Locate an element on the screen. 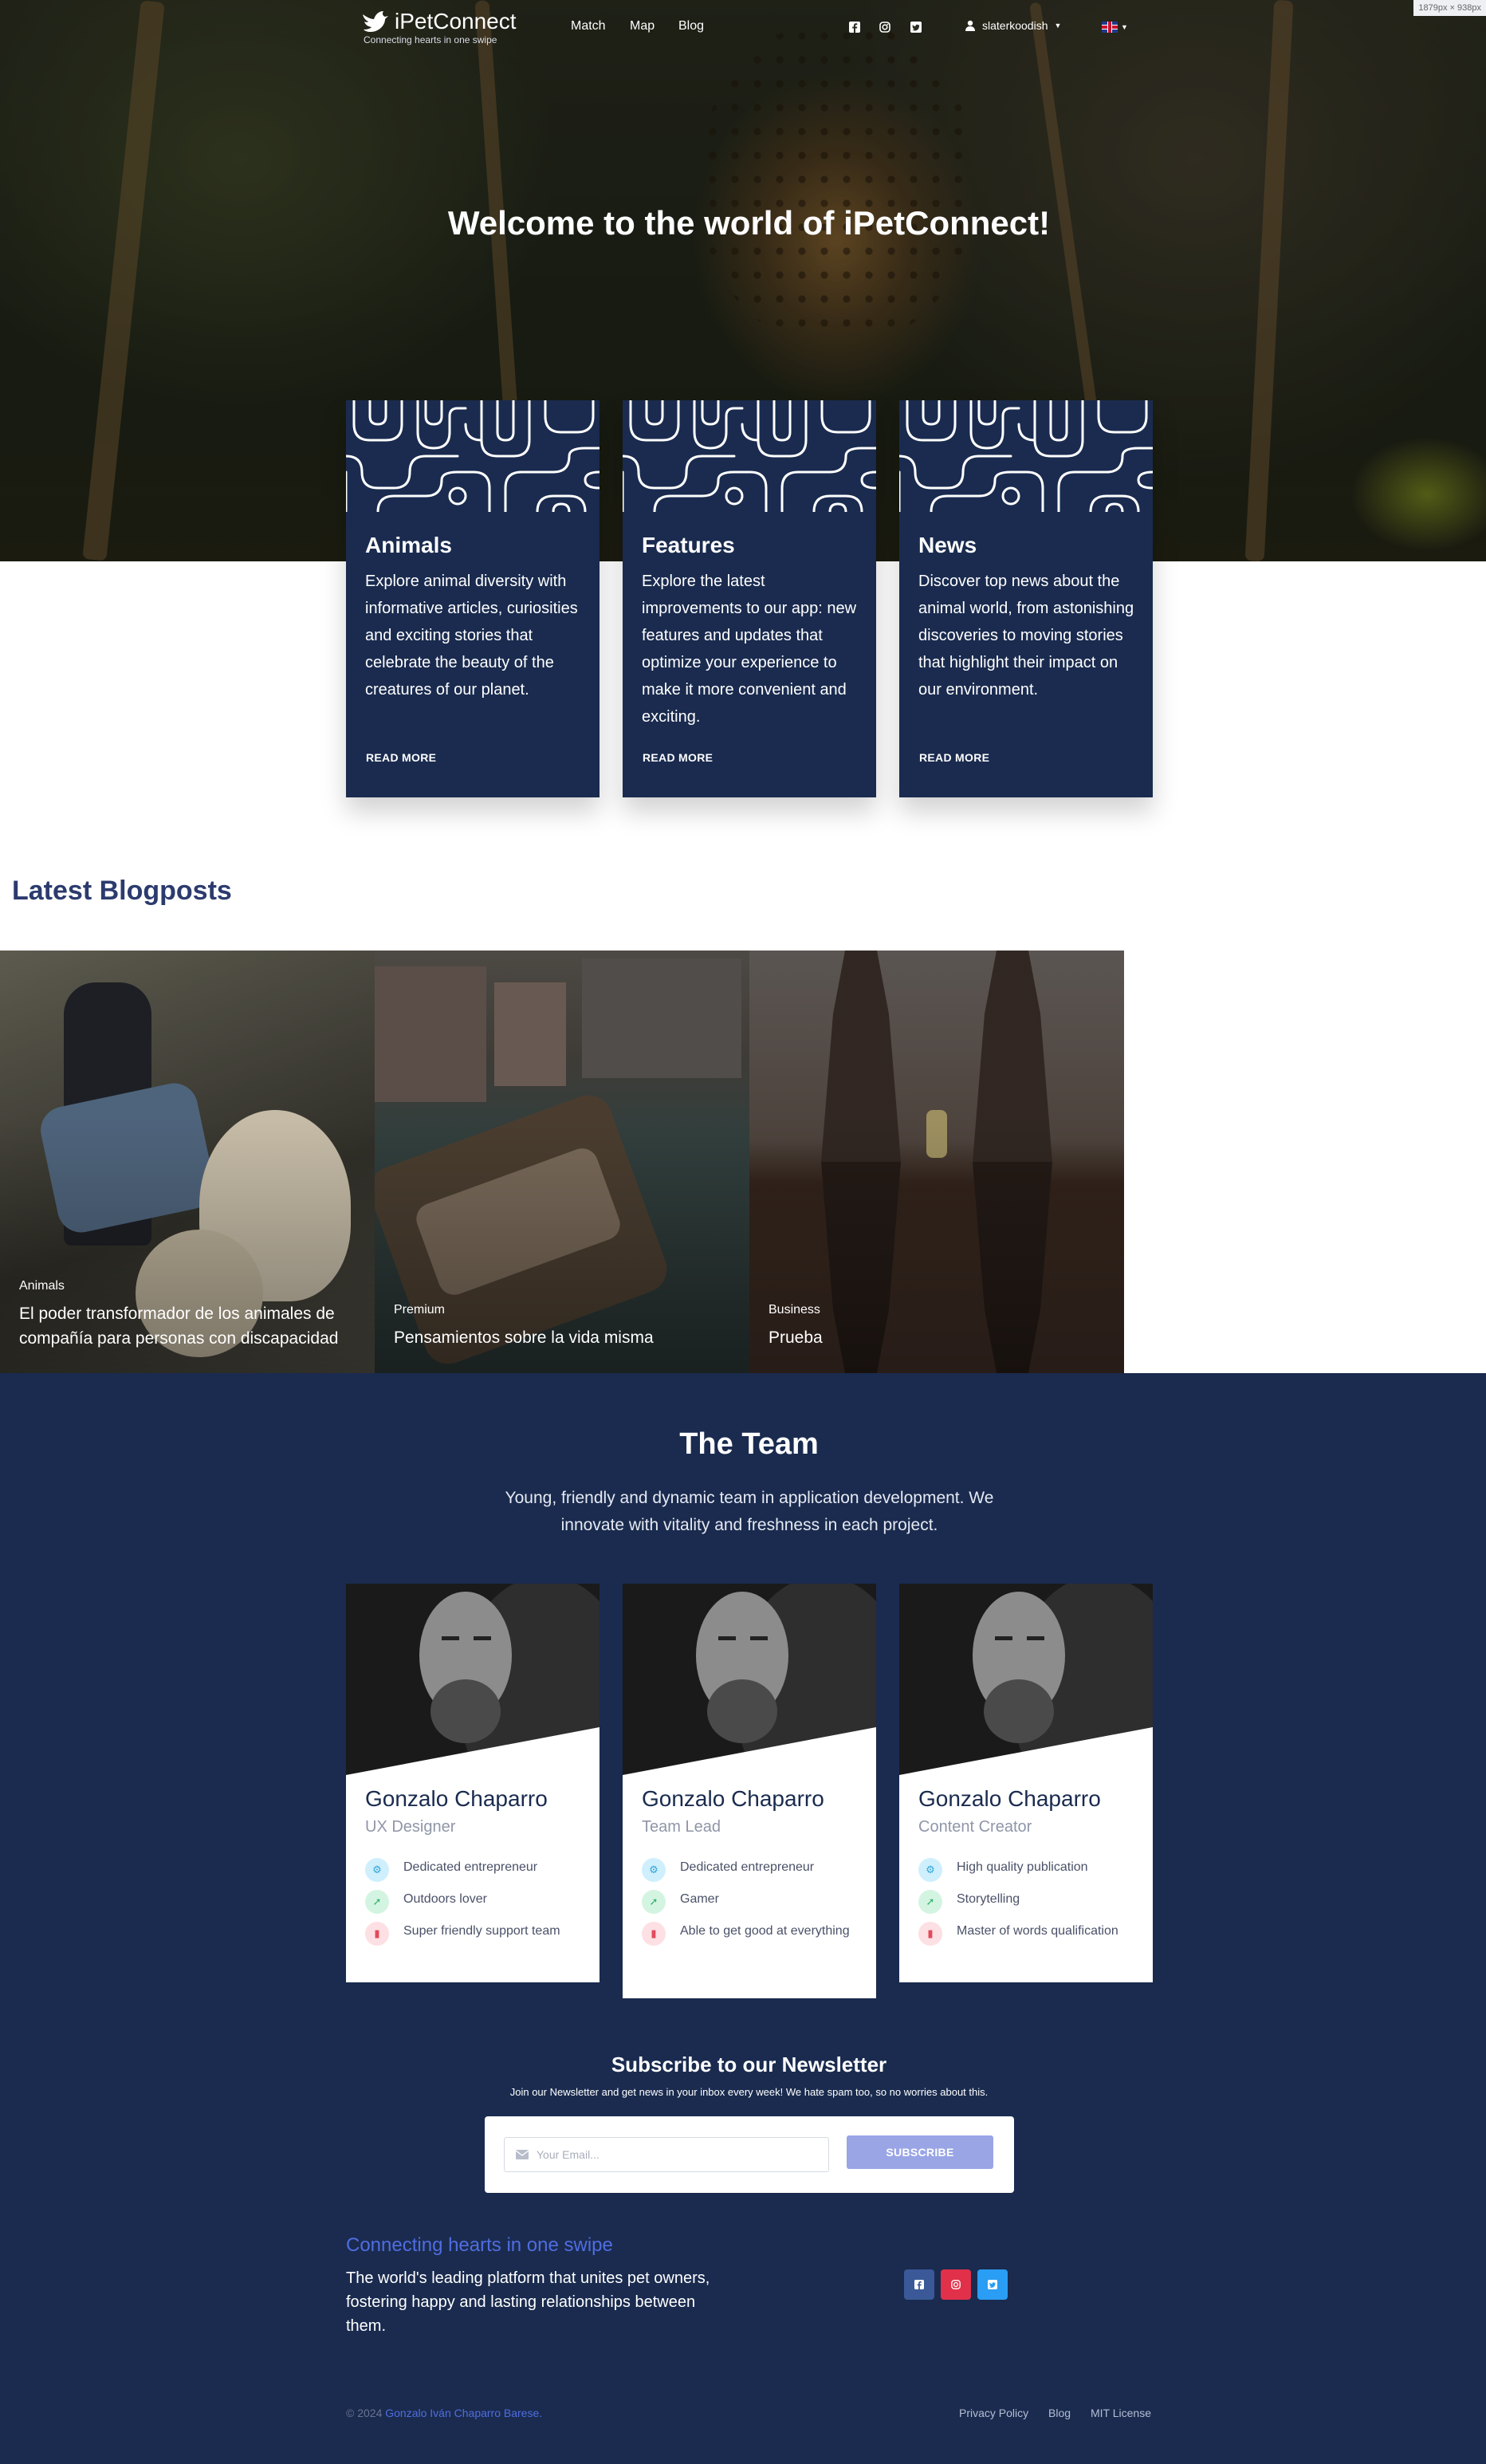 The width and height of the screenshot is (1486, 2464). brand-tagline: Connecting hearts in one swipe is located at coordinates (430, 39).